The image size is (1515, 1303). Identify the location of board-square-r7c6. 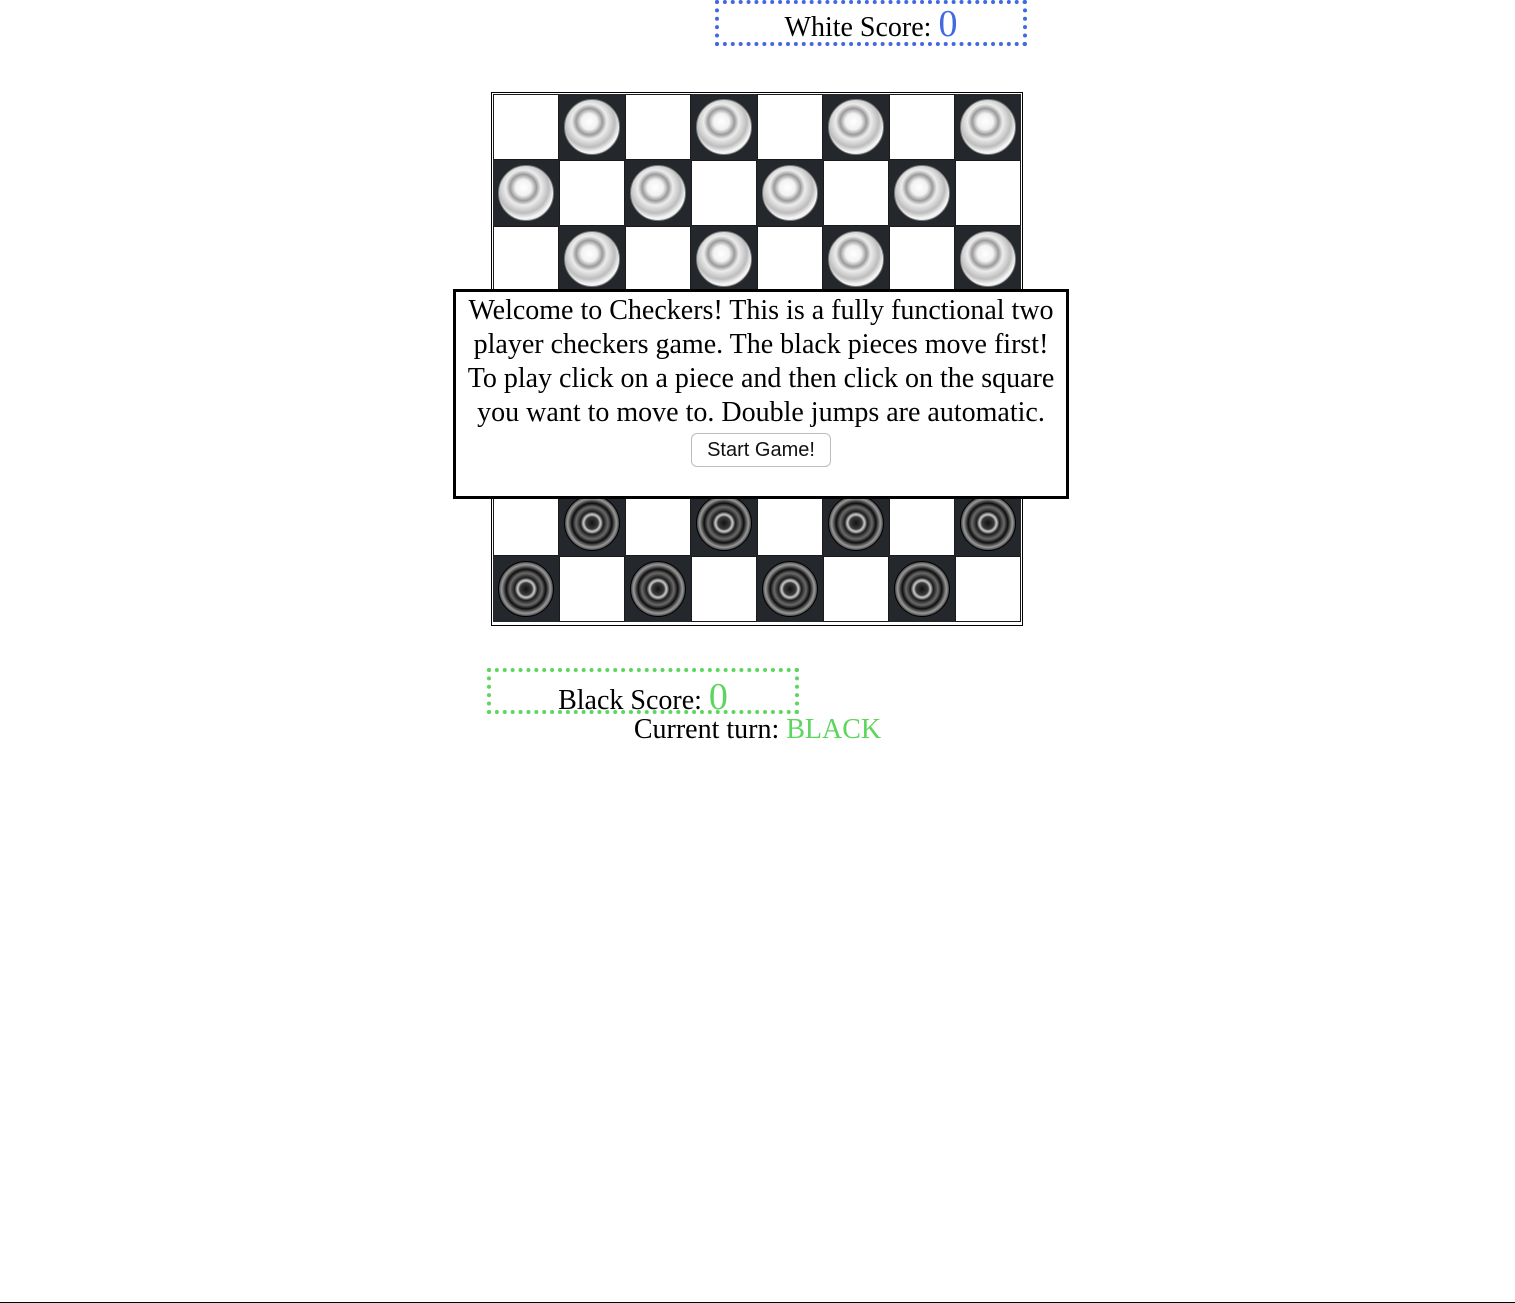
(922, 589).